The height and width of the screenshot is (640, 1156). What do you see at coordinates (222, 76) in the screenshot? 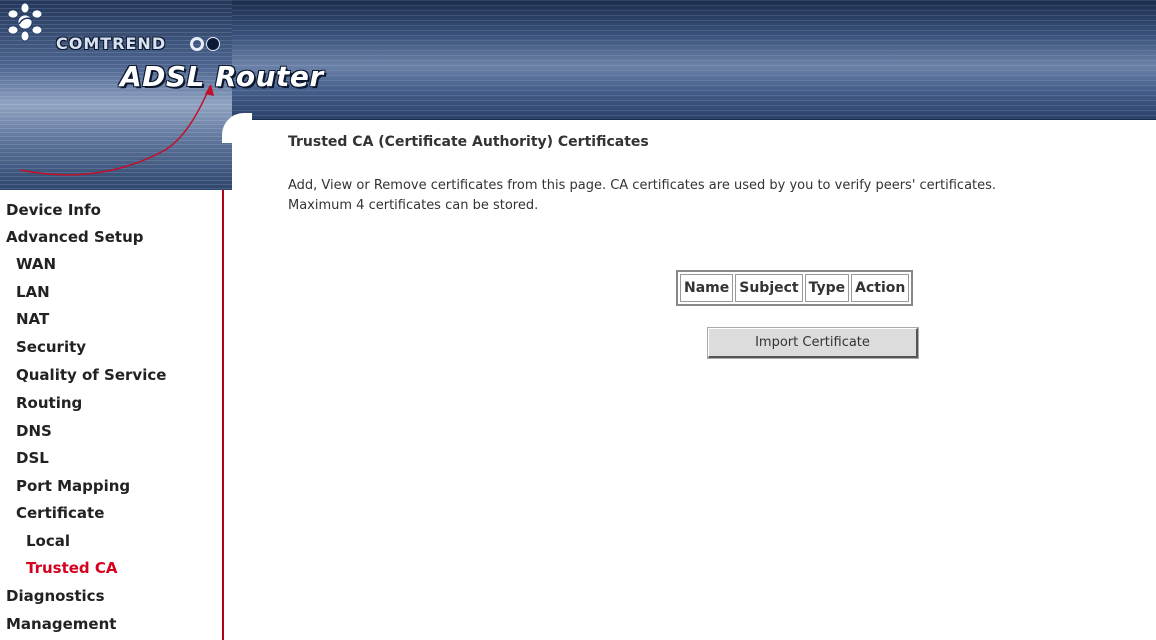
I see `product-name: ADSL Router` at bounding box center [222, 76].